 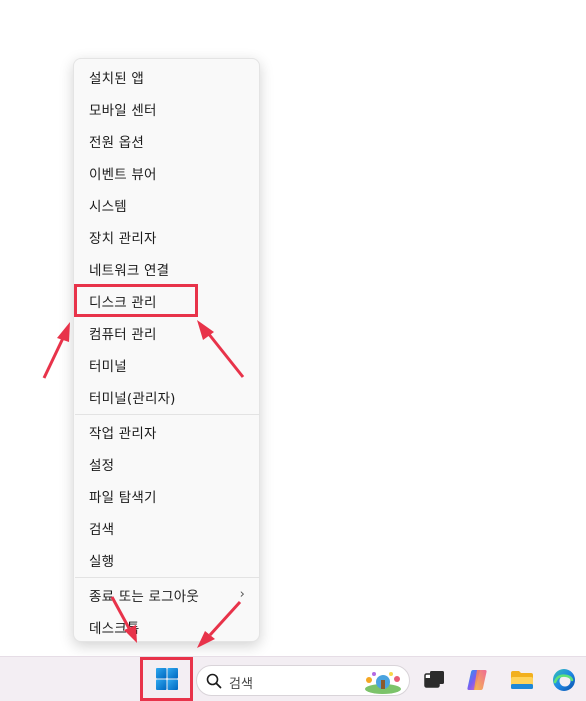 I want to click on menu-item-settings: 설정, so click(x=166, y=464).